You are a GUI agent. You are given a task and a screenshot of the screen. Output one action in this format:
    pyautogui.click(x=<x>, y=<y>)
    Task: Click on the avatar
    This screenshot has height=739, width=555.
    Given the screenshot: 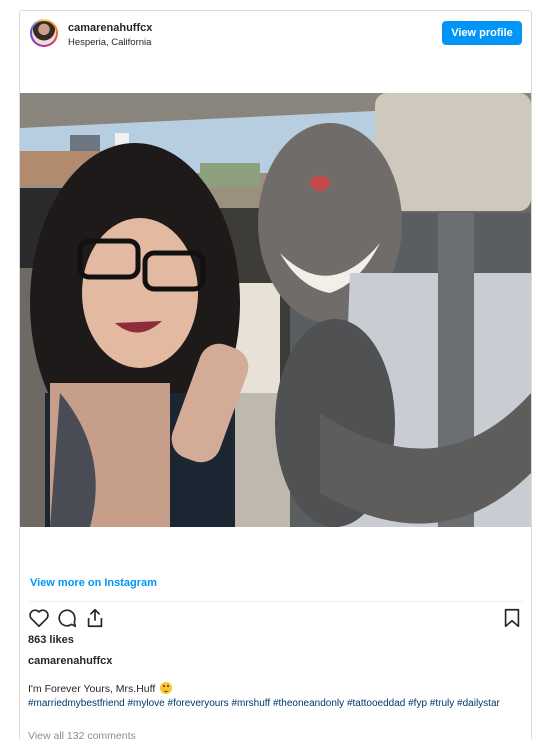 What is the action you would take?
    pyautogui.click(x=44, y=33)
    